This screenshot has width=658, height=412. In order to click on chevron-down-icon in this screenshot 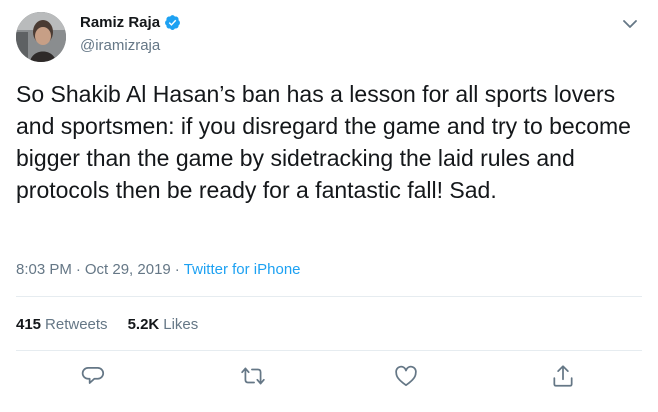, I will do `click(630, 24)`.